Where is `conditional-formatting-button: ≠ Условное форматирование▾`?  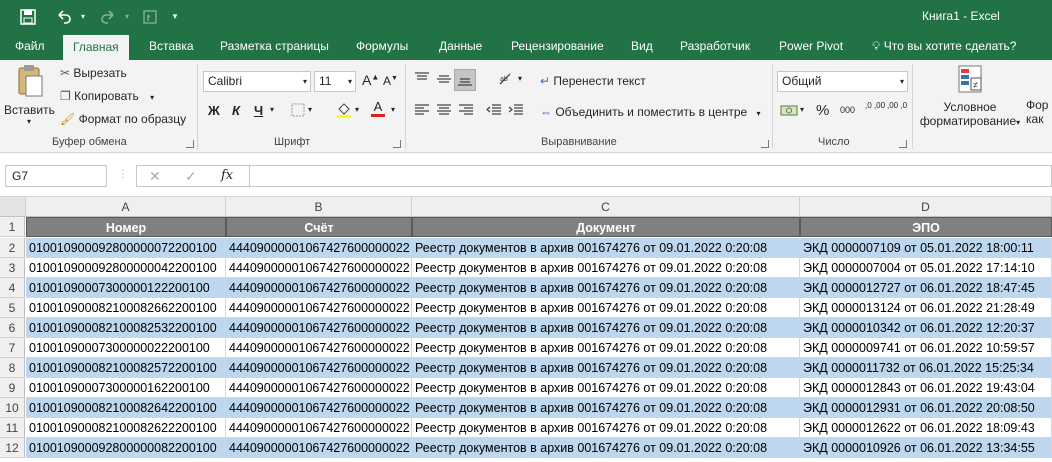 conditional-formatting-button: ≠ Условное форматирование▾ is located at coordinates (970, 96).